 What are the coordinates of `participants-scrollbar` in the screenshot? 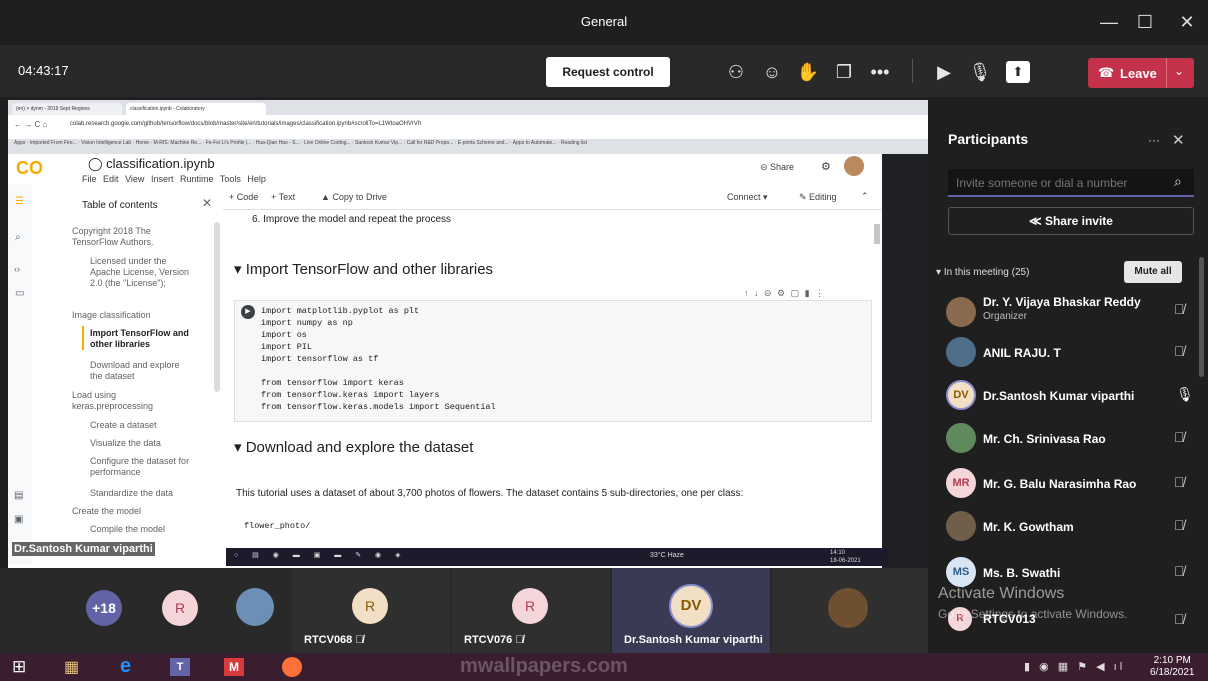 It's located at (1201, 317).